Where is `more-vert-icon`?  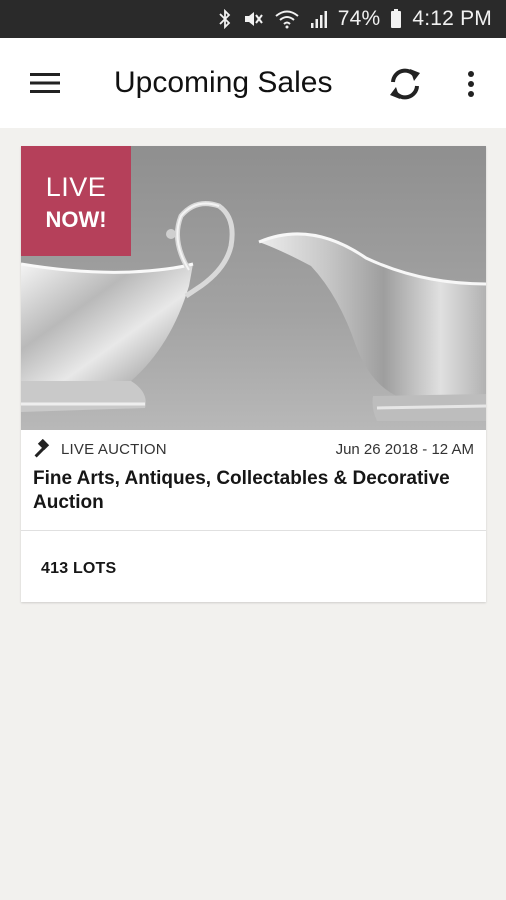 more-vert-icon is located at coordinates (471, 84).